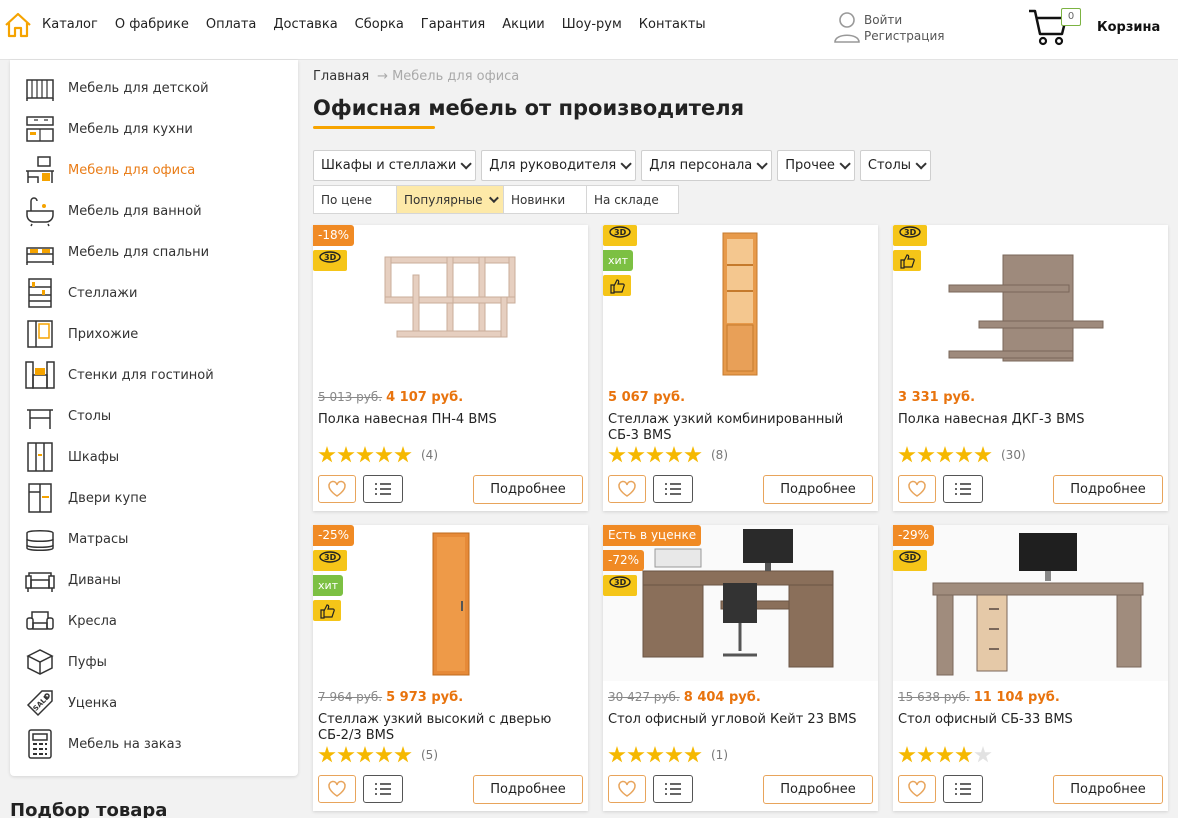 Image resolution: width=1178 pixels, height=818 pixels. What do you see at coordinates (545, 199) in the screenshot?
I see `sort-new: Новинки` at bounding box center [545, 199].